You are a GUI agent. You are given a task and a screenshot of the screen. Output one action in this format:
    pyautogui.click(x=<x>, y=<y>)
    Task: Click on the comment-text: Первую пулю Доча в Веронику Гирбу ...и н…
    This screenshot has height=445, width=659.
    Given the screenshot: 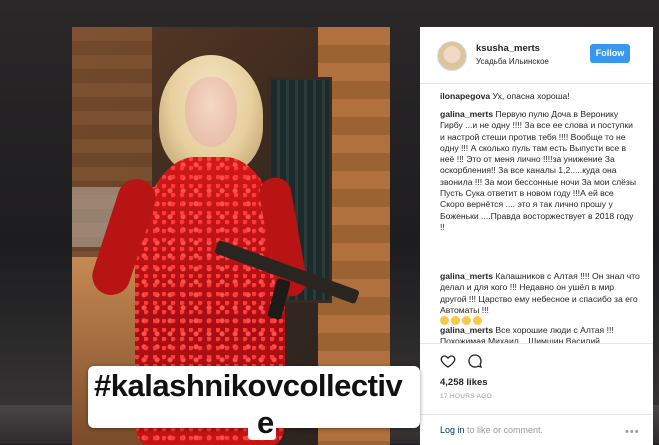 What is the action you would take?
    pyautogui.click(x=538, y=170)
    